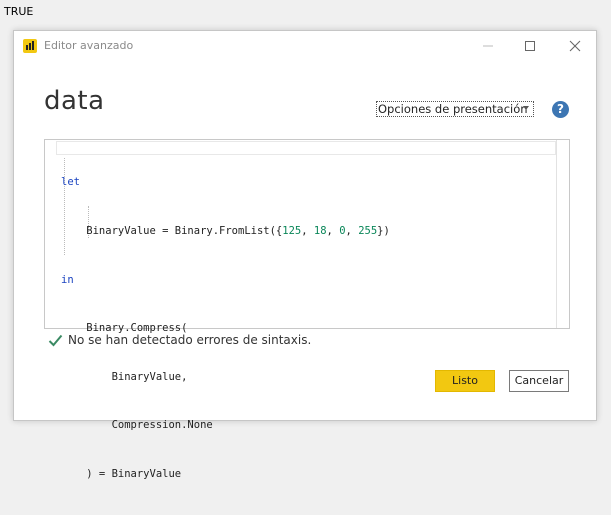 The width and height of the screenshot is (611, 515). What do you see at coordinates (67, 279) in the screenshot?
I see `code-line: in` at bounding box center [67, 279].